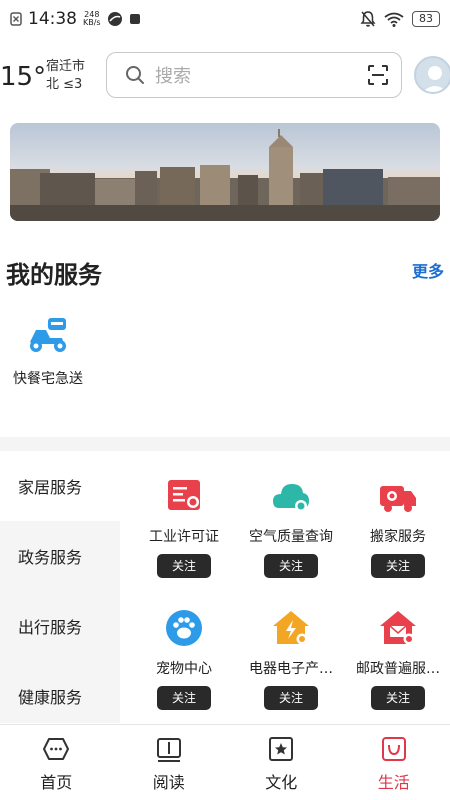 Image resolution: width=450 pixels, height=800 pixels. Describe the element at coordinates (23, 77) in the screenshot. I see `temperature: 15°` at that location.